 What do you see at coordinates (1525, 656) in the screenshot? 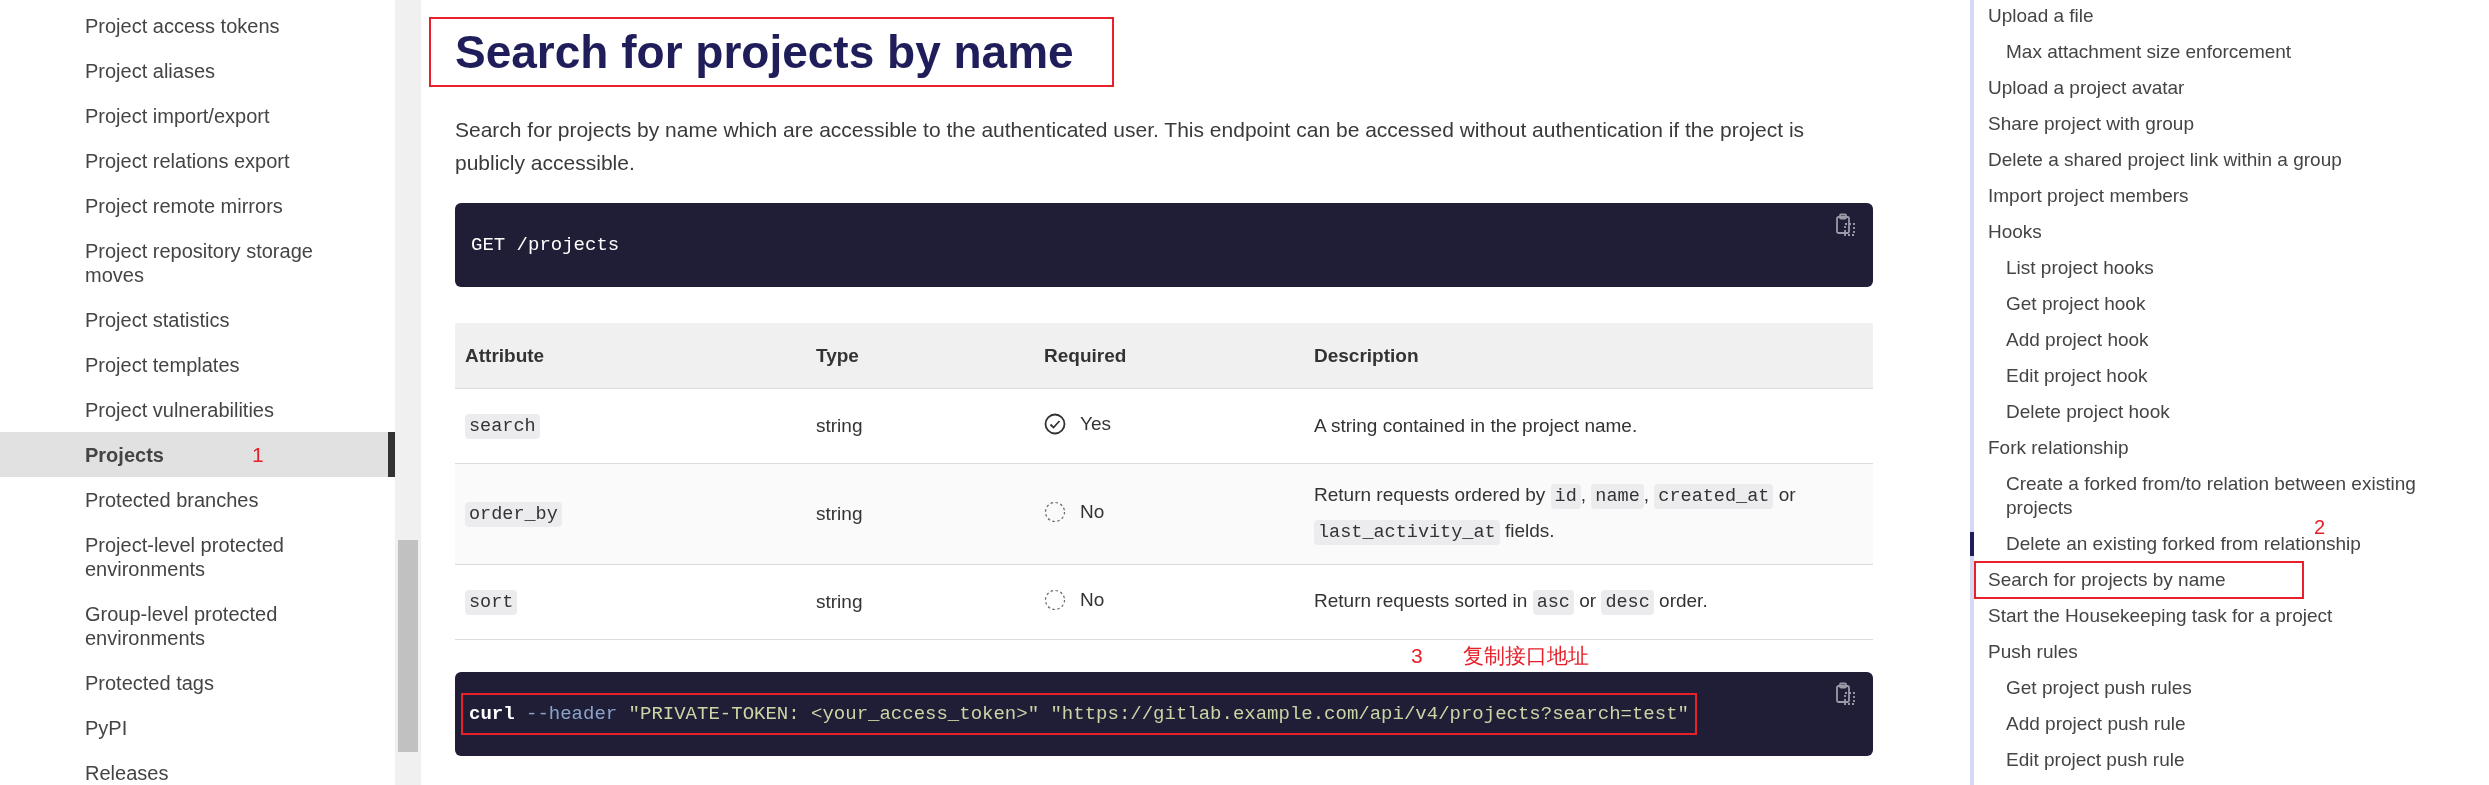
I see `annotation-text: 复制接口地址` at bounding box center [1525, 656].